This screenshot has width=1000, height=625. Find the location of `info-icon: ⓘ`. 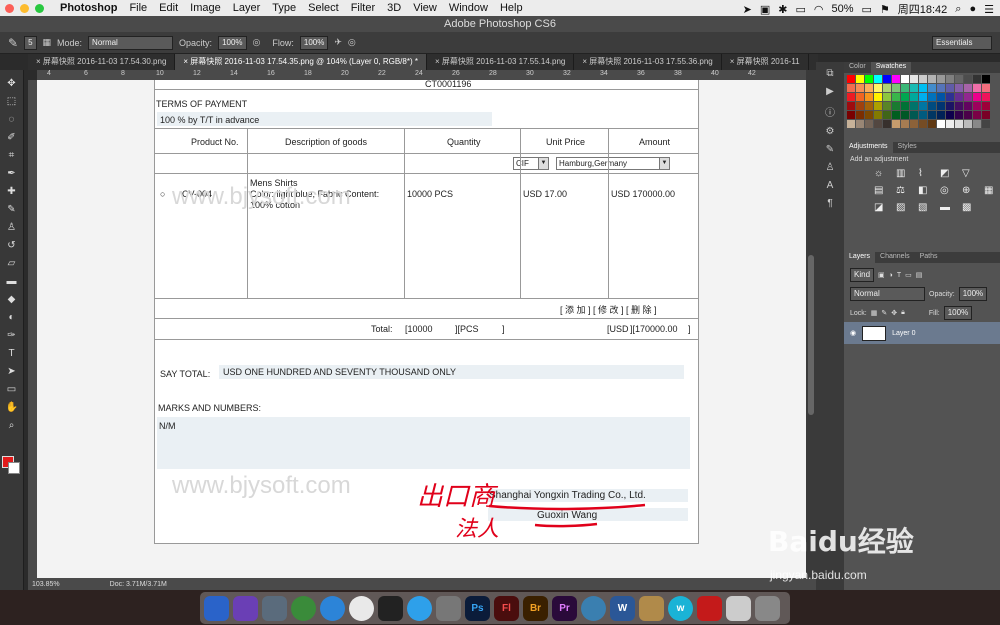

info-icon: ⓘ is located at coordinates (830, 111).